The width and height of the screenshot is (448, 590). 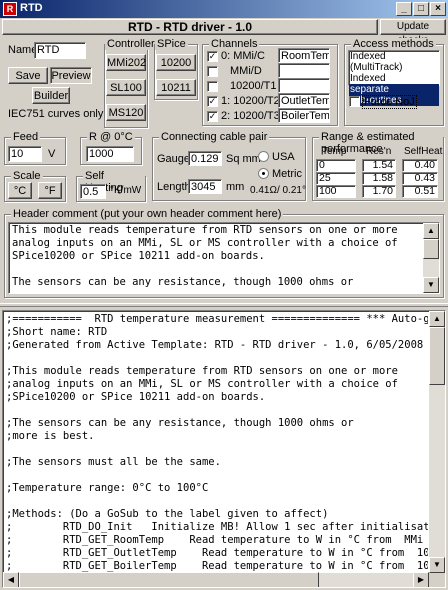 I want to click on channel-2-checkbox, so click(x=212, y=86).